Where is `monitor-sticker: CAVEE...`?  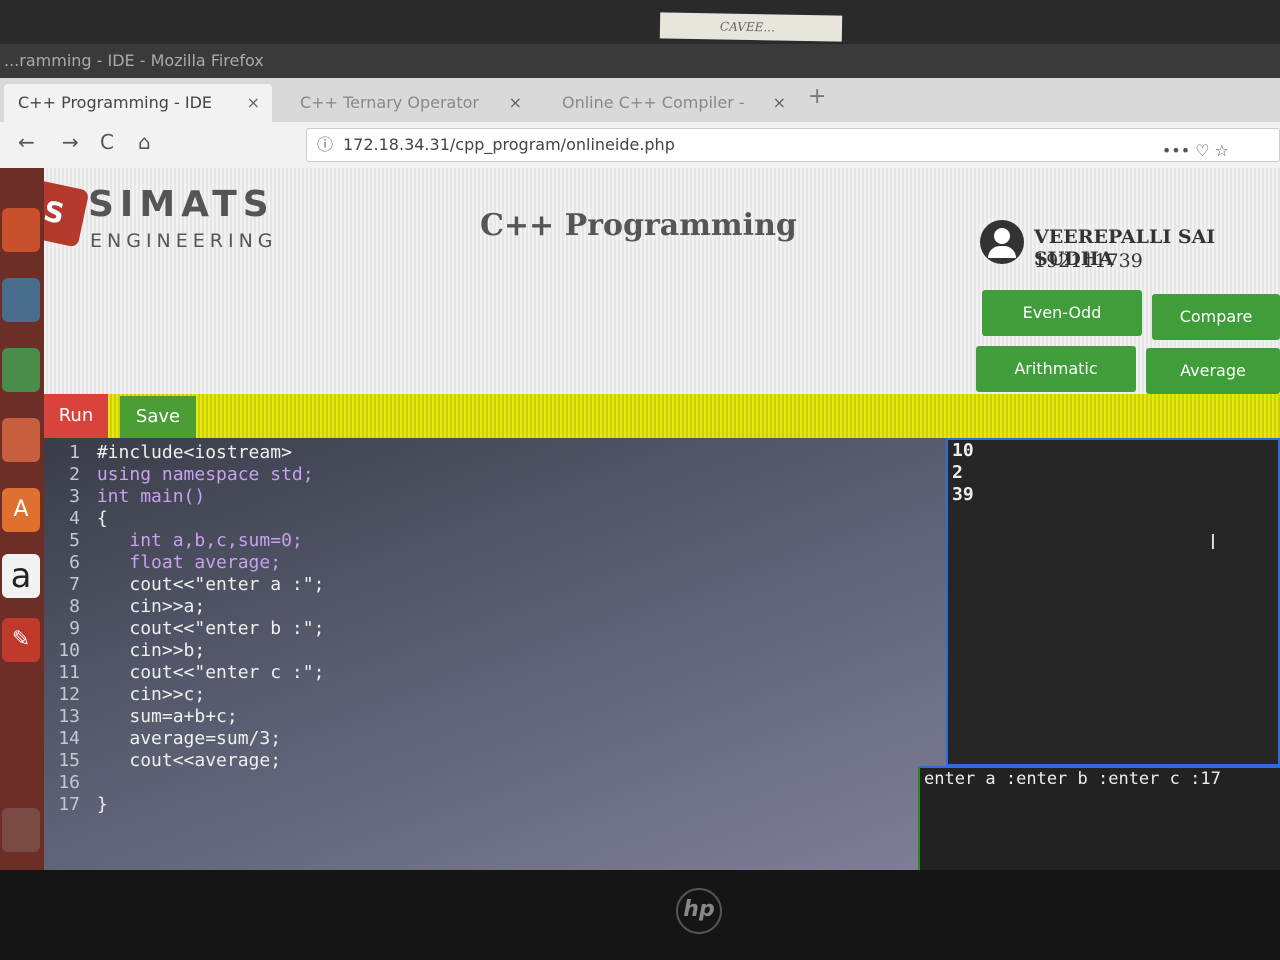
monitor-sticker: CAVEE... is located at coordinates (751, 27).